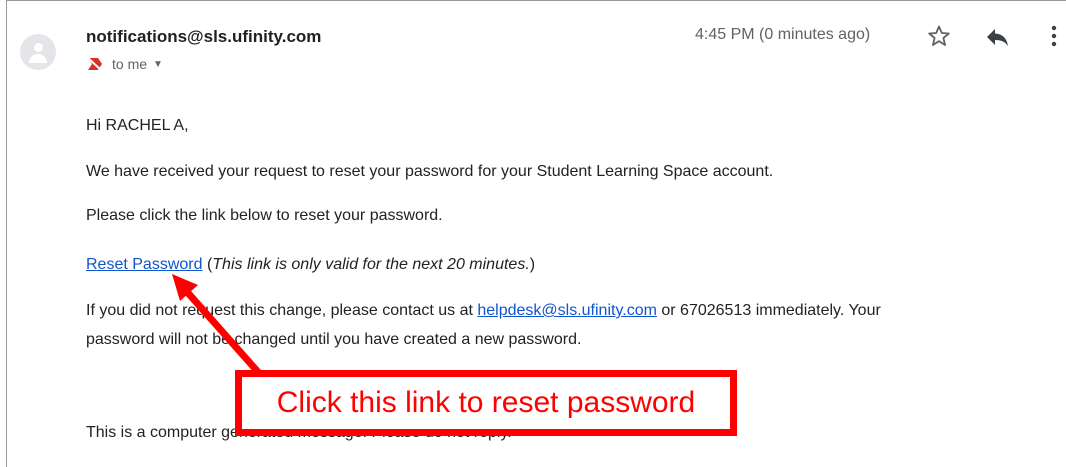  What do you see at coordinates (158, 64) in the screenshot?
I see `chevron-down-icon: ▼` at bounding box center [158, 64].